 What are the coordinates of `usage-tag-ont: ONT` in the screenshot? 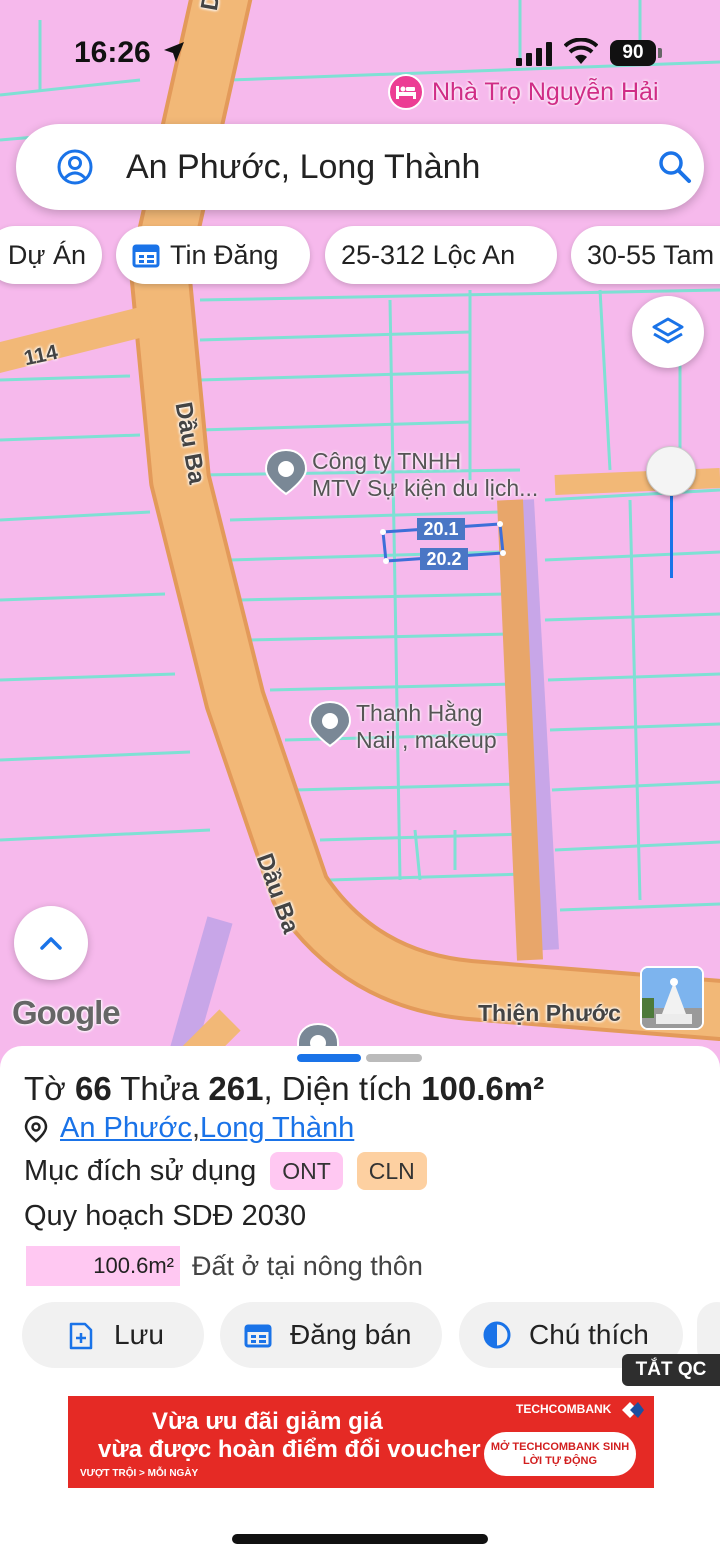 It's located at (306, 1171).